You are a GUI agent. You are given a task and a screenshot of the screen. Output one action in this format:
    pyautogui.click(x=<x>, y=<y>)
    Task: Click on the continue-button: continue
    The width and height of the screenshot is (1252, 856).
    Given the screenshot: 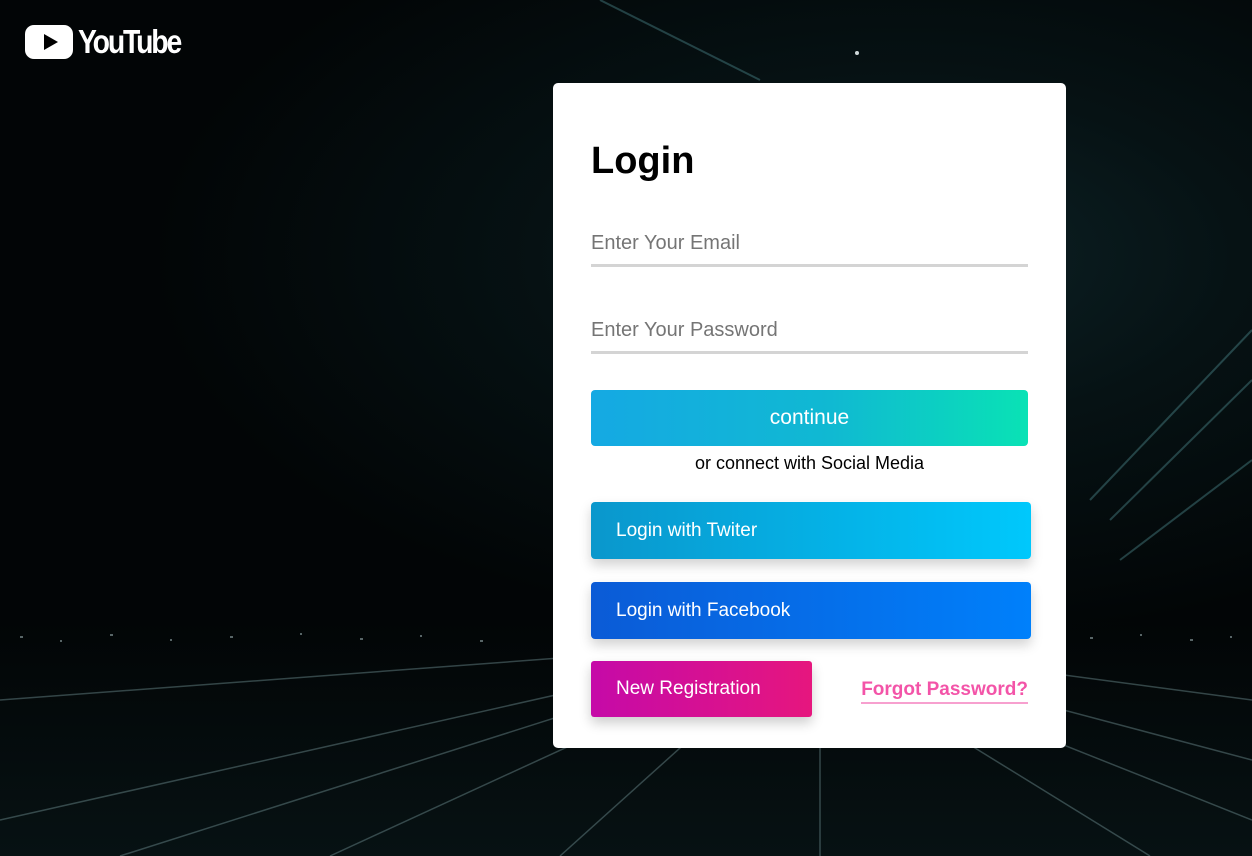 What is the action you would take?
    pyautogui.click(x=809, y=418)
    